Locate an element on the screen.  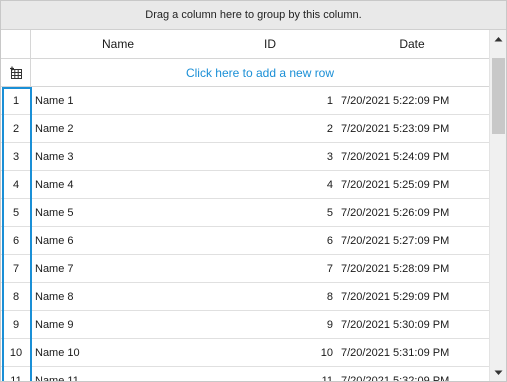
name-cell: Name 2 is located at coordinates (120, 128).